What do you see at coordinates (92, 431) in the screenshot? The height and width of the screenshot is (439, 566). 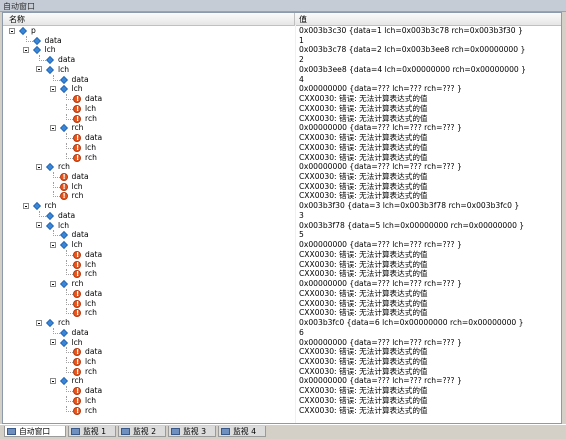 I see `tab-watch-1: 监视 1` at bounding box center [92, 431].